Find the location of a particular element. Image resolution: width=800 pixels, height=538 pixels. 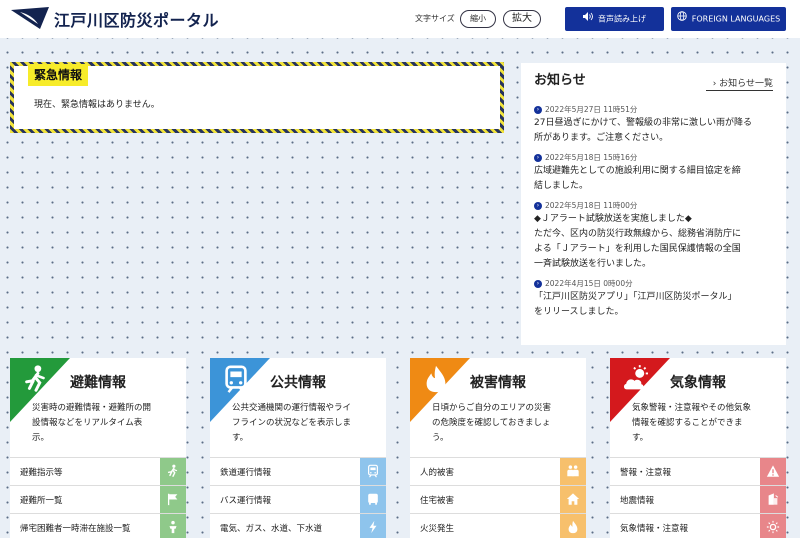

card-link-label: 避難指示等 is located at coordinates (41, 473).